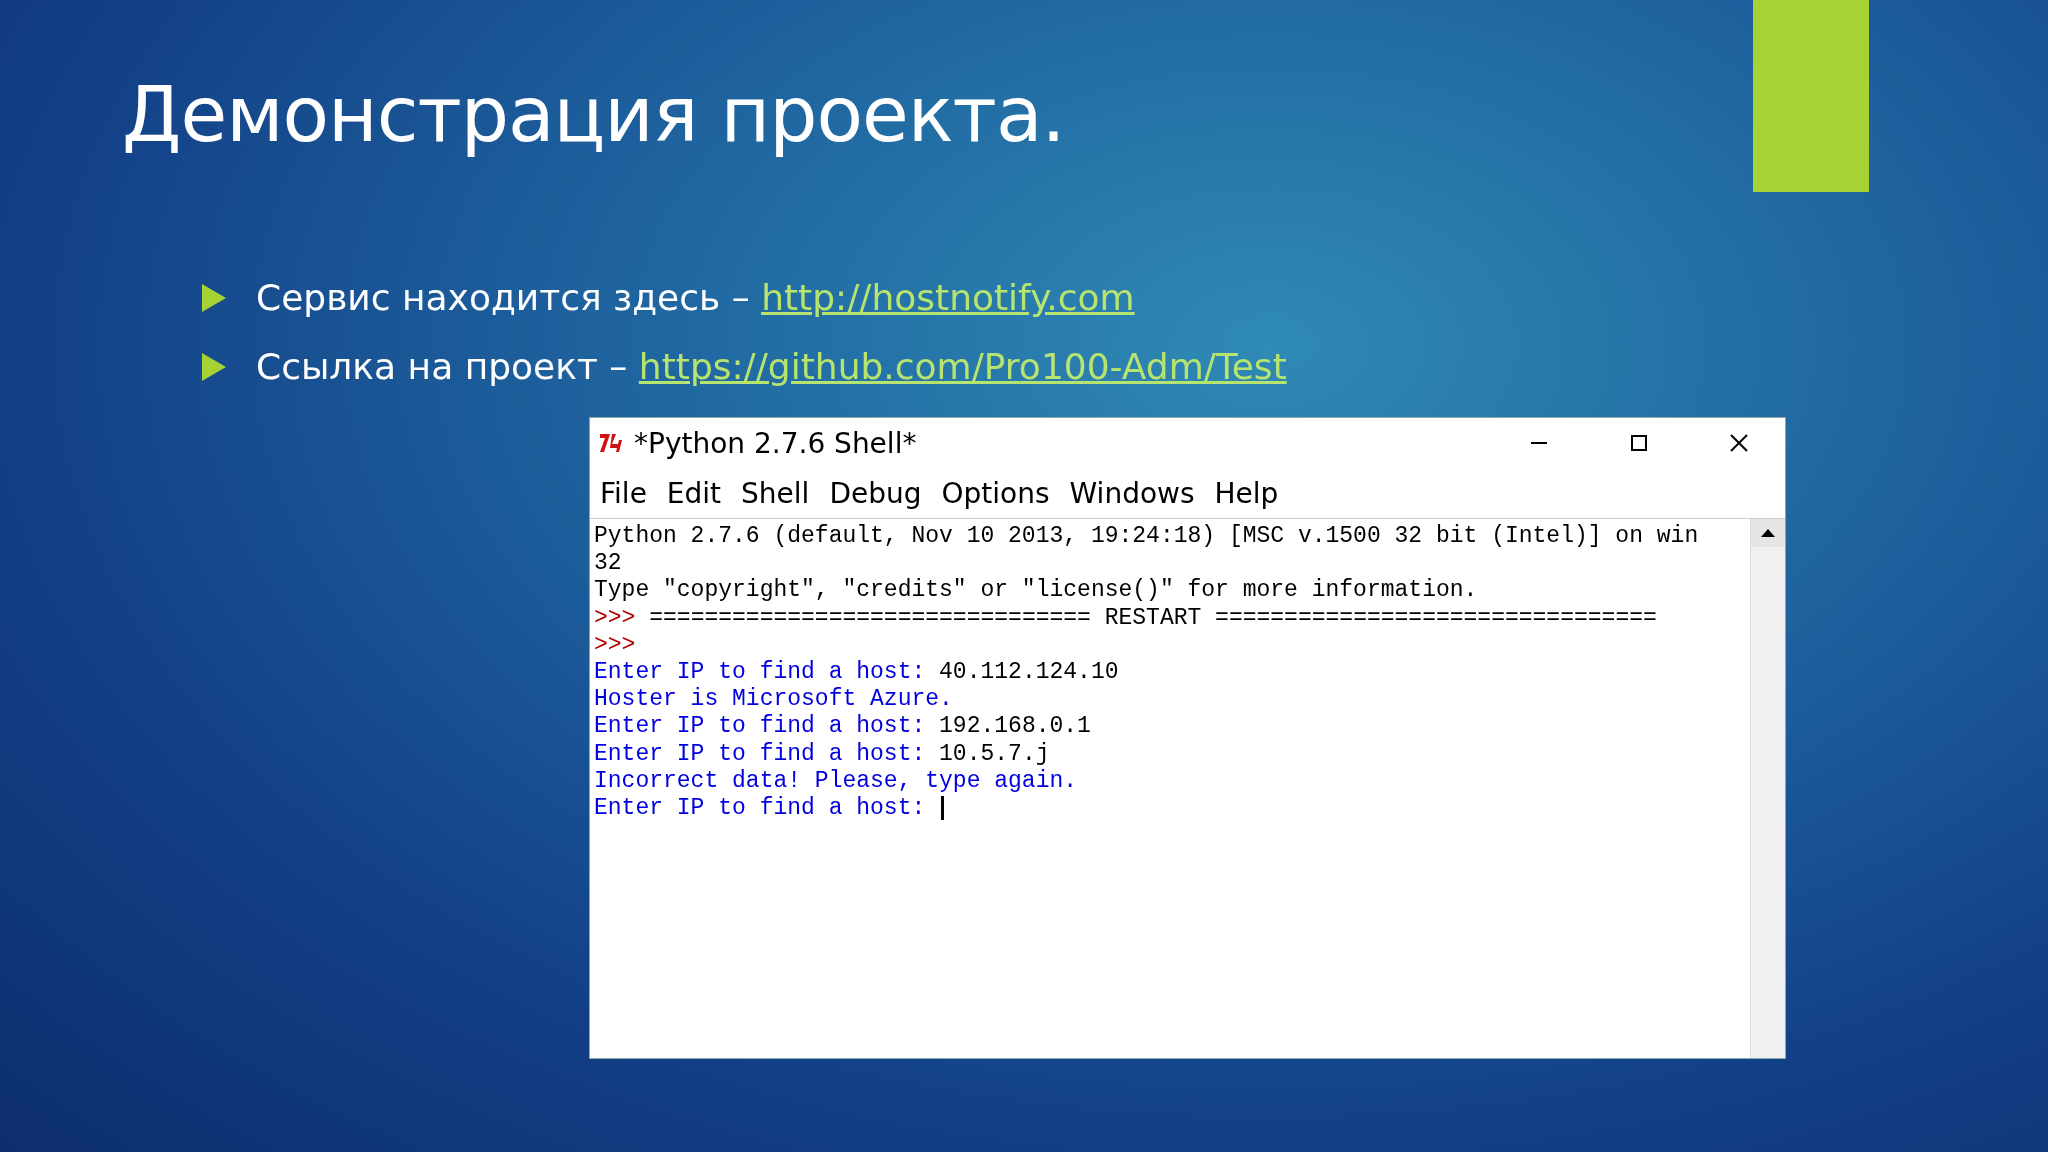  I want to click on console-line: Enter IP to find a host: 192.168.0.1, so click(842, 726).